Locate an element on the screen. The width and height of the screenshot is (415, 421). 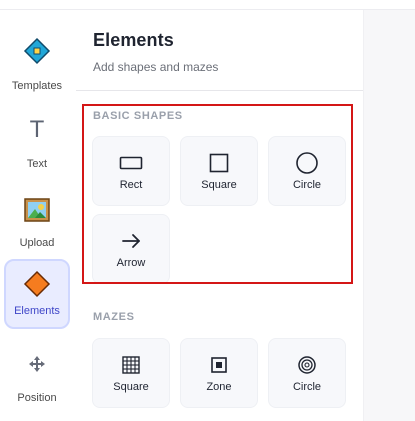
sidebar-item-templates: Templates is located at coordinates (37, 67).